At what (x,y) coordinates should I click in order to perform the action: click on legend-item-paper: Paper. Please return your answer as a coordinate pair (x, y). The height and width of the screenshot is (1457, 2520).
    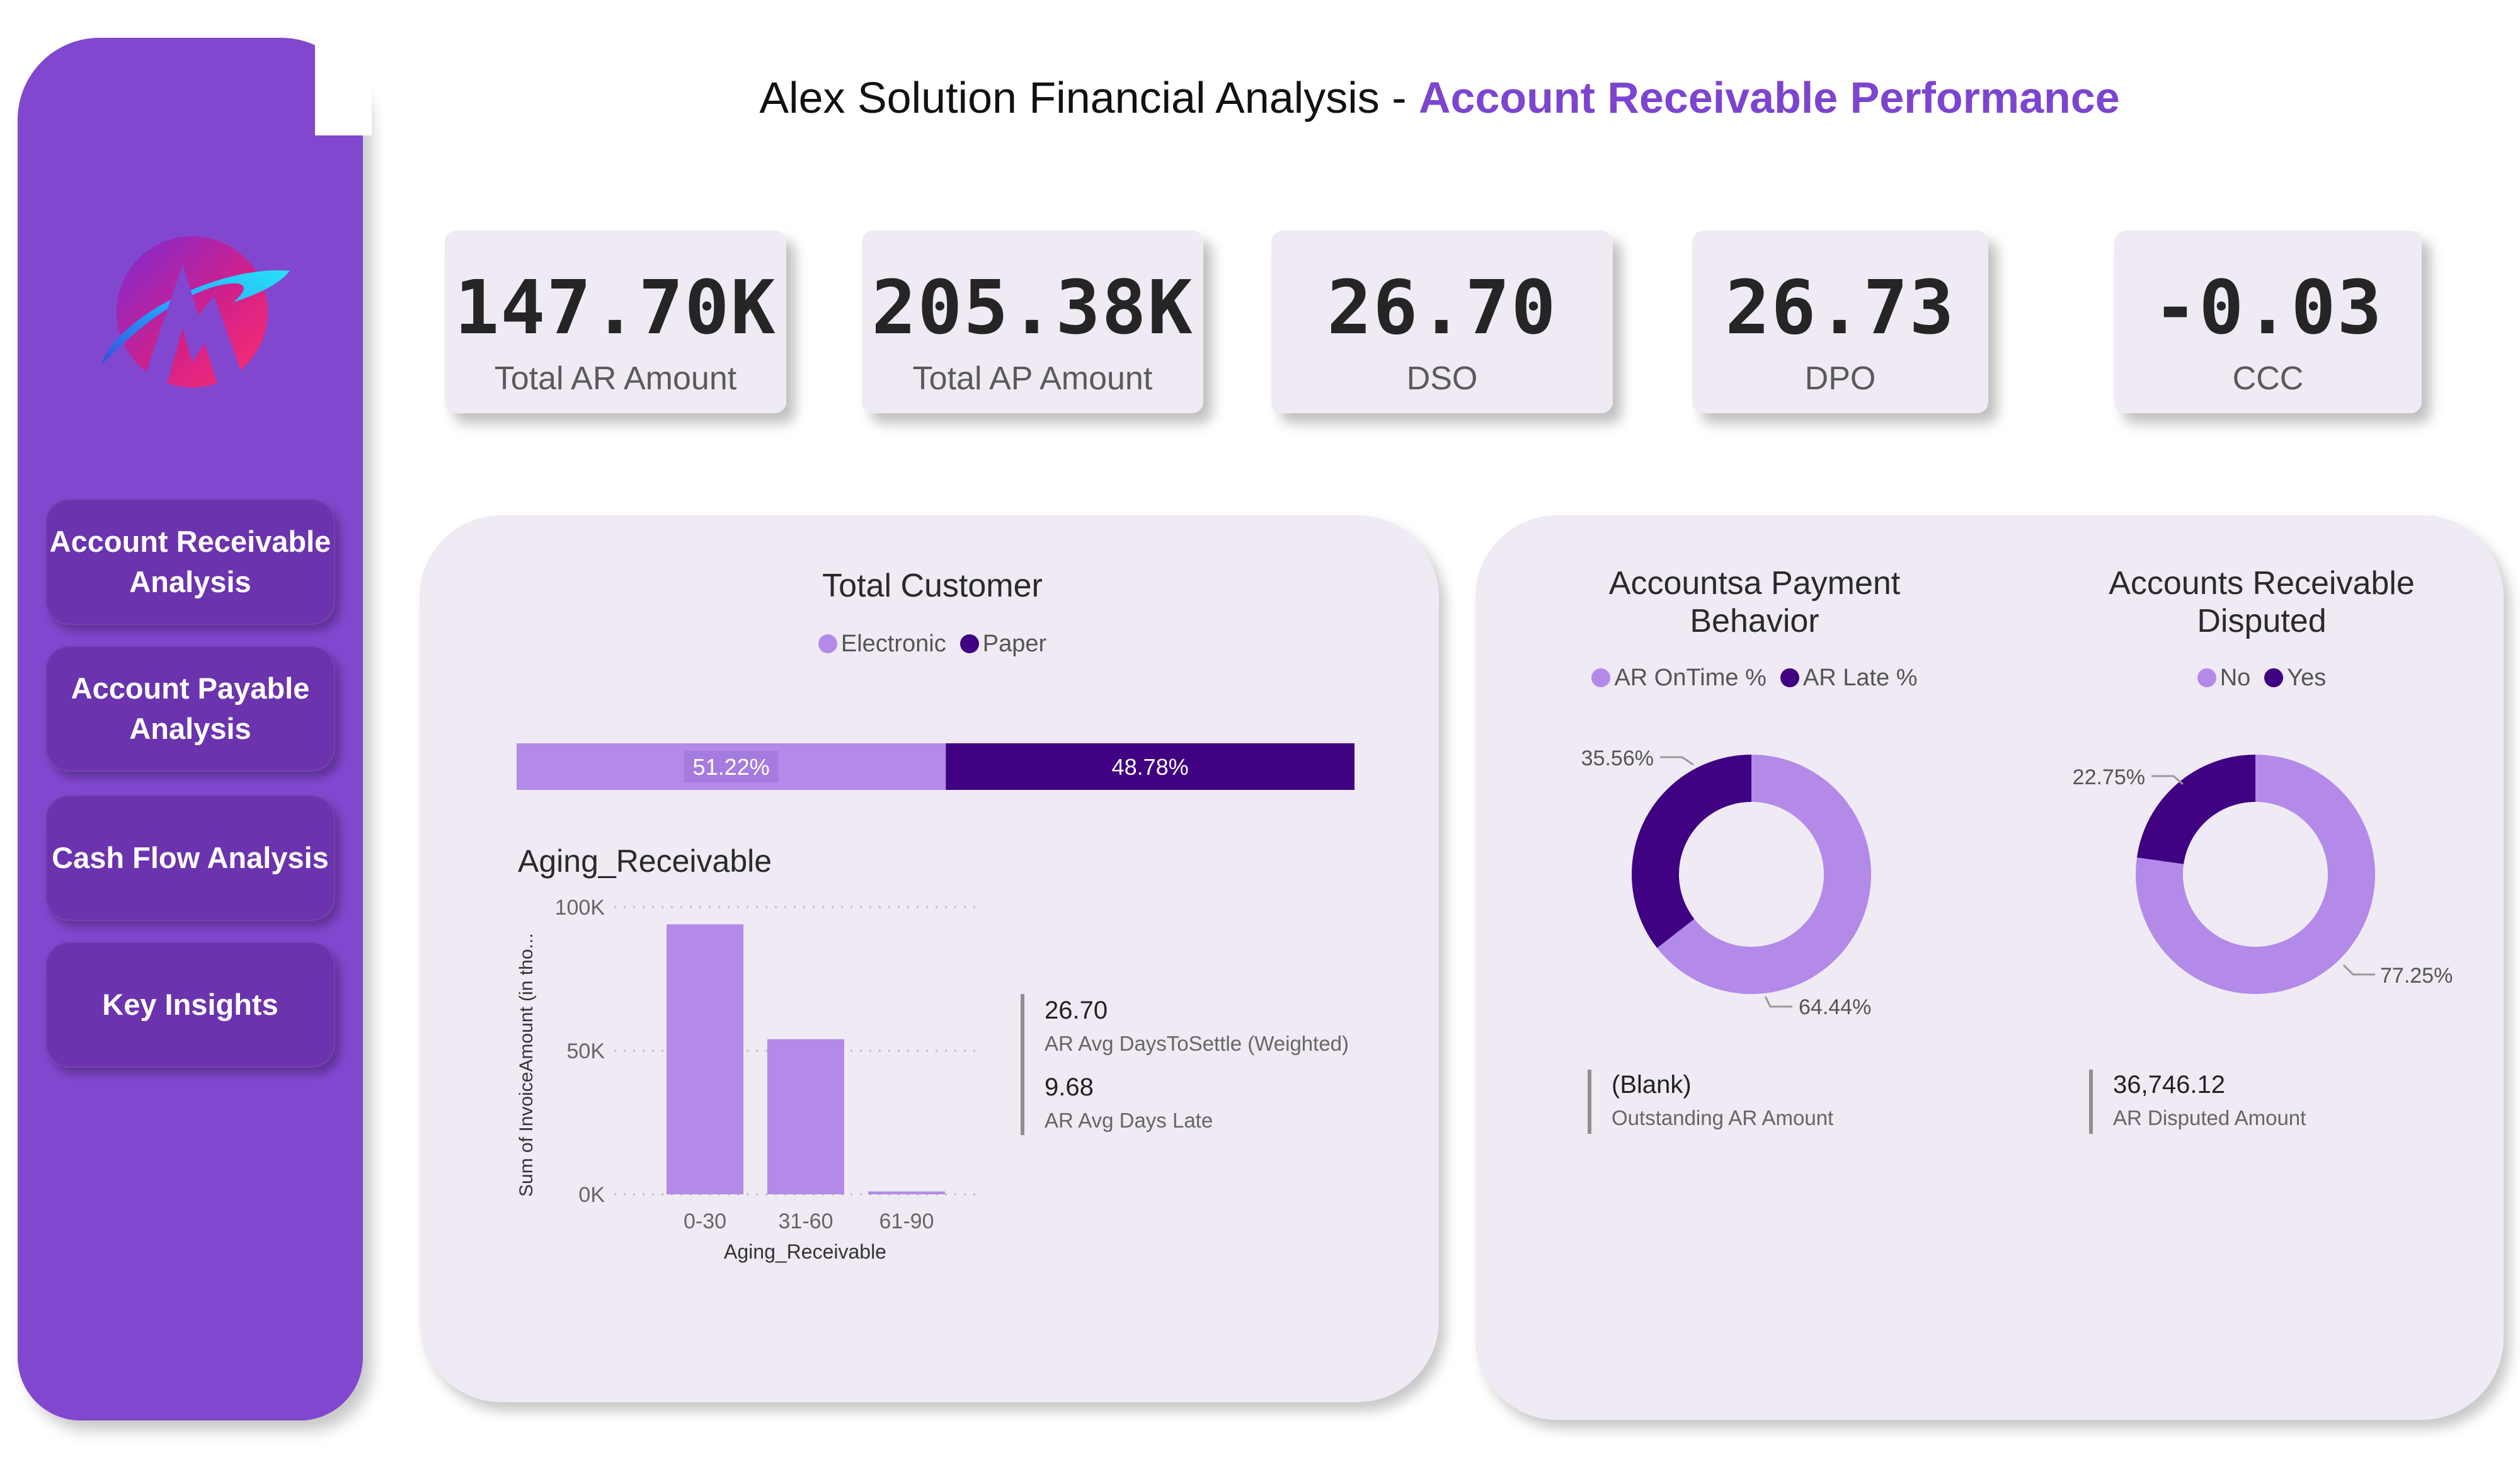
    Looking at the image, I should click on (1003, 644).